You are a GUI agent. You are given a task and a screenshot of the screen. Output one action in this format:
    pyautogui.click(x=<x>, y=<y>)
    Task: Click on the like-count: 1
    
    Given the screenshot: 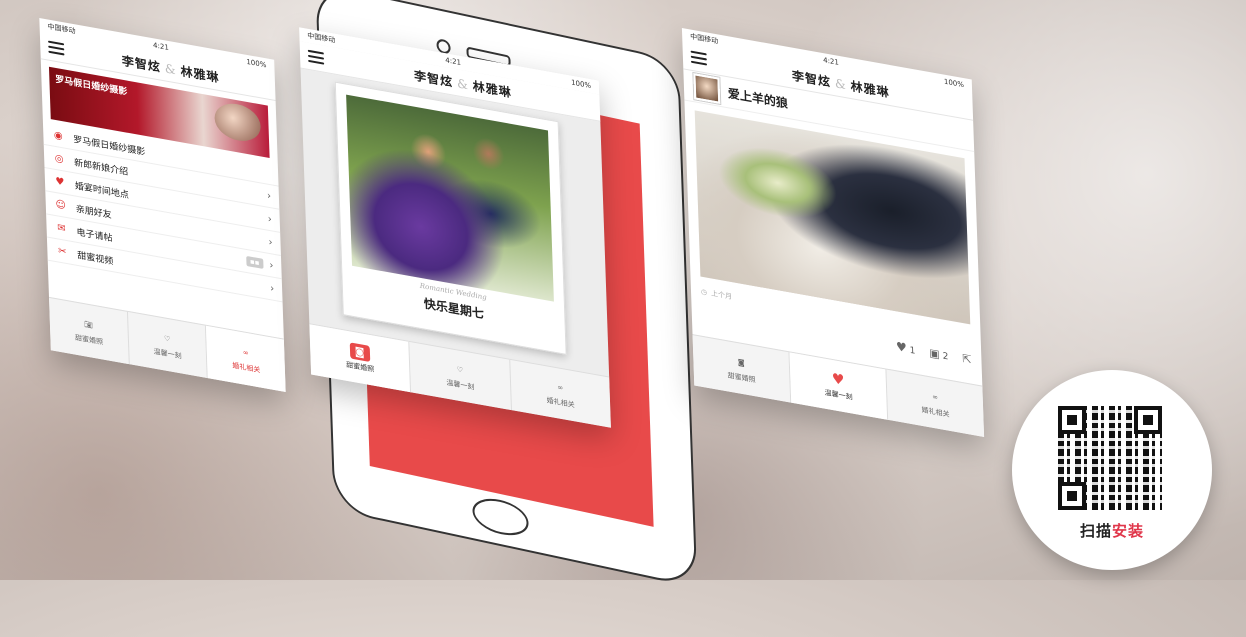 What is the action you would take?
    pyautogui.click(x=912, y=351)
    